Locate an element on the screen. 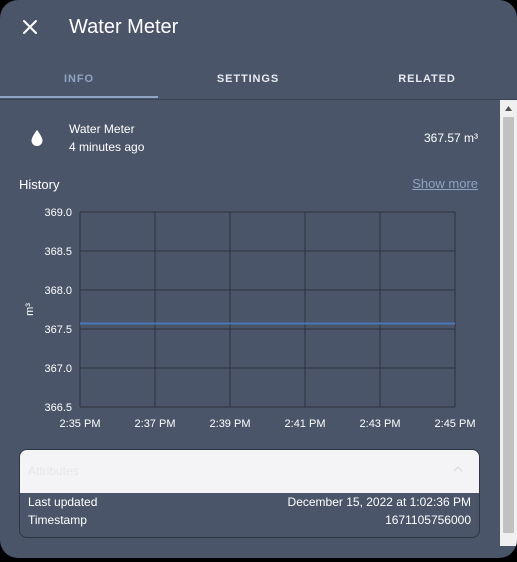 Image resolution: width=517 pixels, height=562 pixels. scroll-up-button is located at coordinates (508, 108).